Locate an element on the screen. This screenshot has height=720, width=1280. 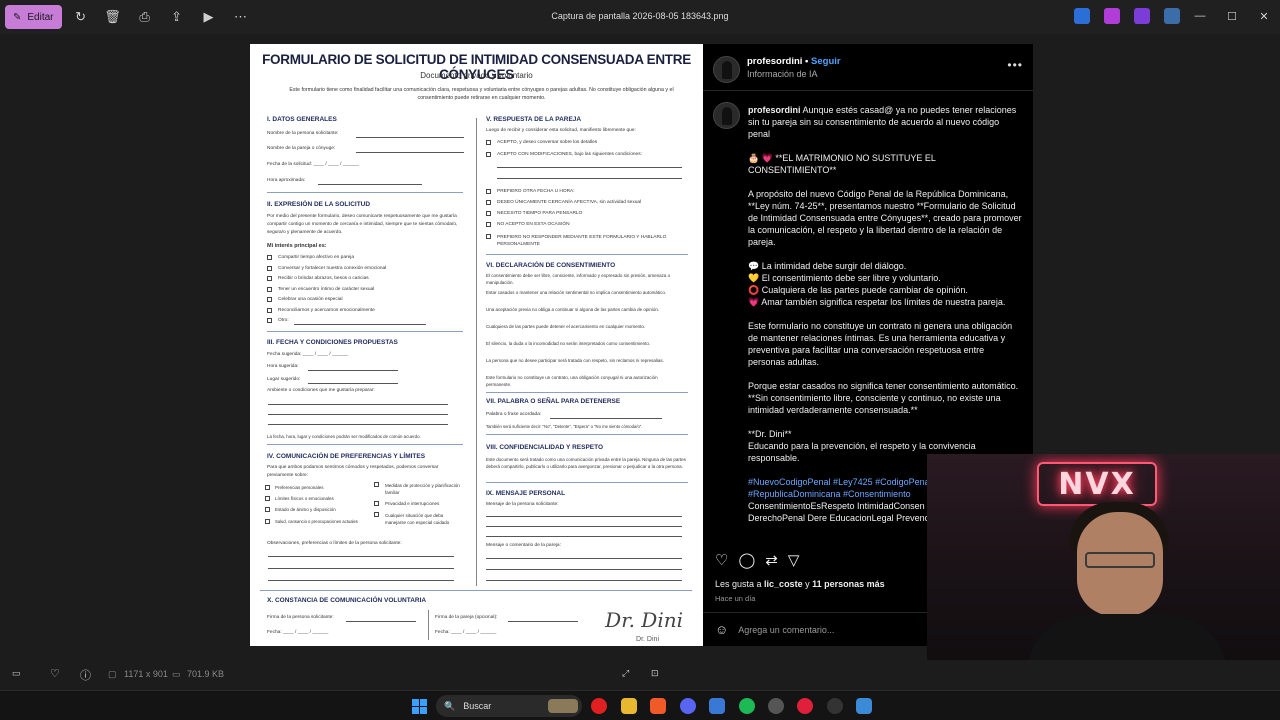
likes-user: lic_coste is located at coordinates (783, 584).